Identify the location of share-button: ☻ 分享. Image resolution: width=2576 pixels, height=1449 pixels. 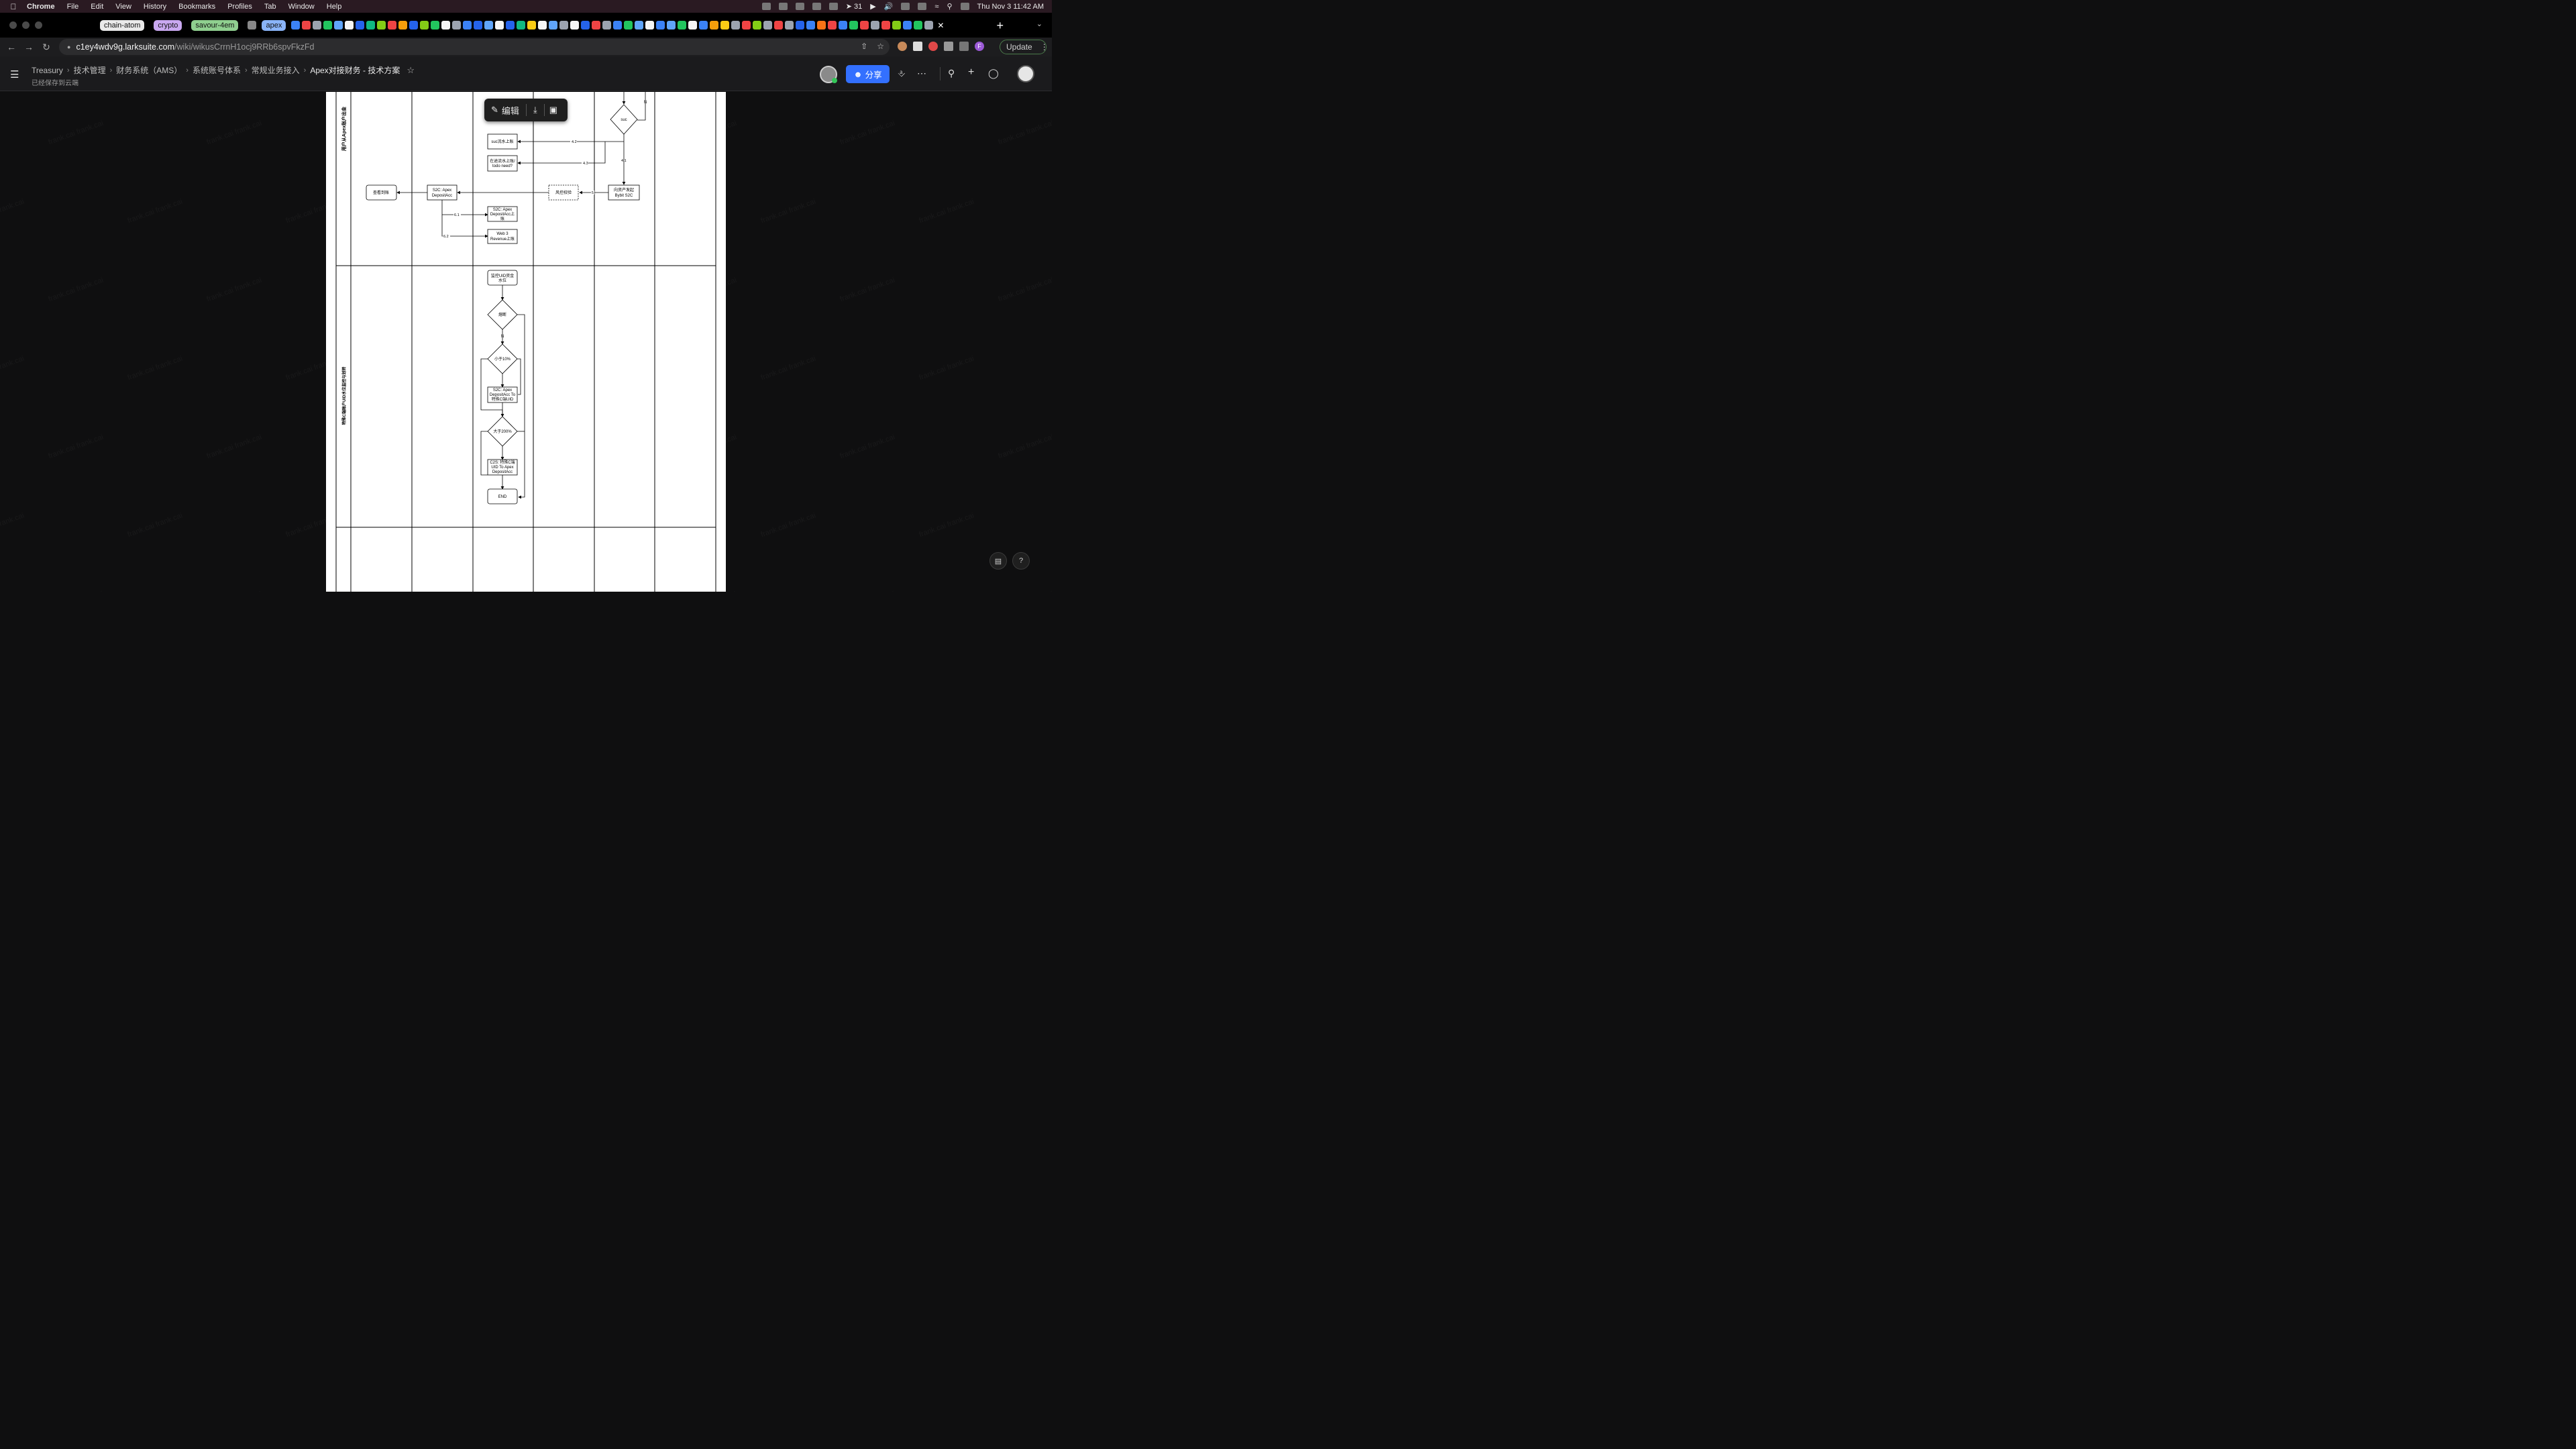
(868, 74).